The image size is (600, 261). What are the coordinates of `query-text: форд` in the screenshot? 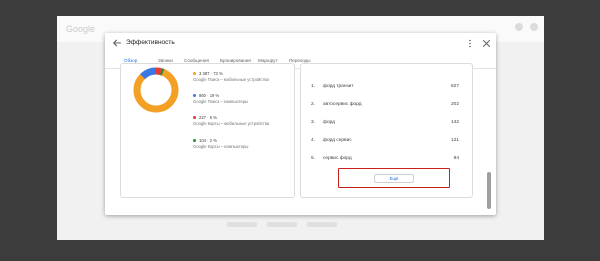 It's located at (329, 122).